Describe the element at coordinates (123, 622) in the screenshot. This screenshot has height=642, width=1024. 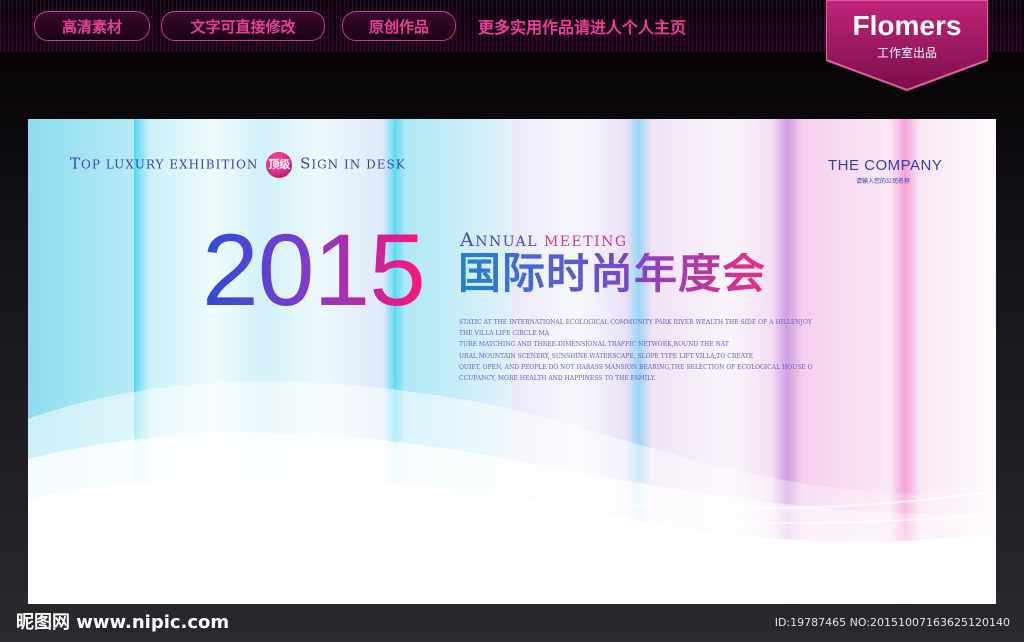
I see `watermark-site: 昵图网 www.nipic.com` at that location.